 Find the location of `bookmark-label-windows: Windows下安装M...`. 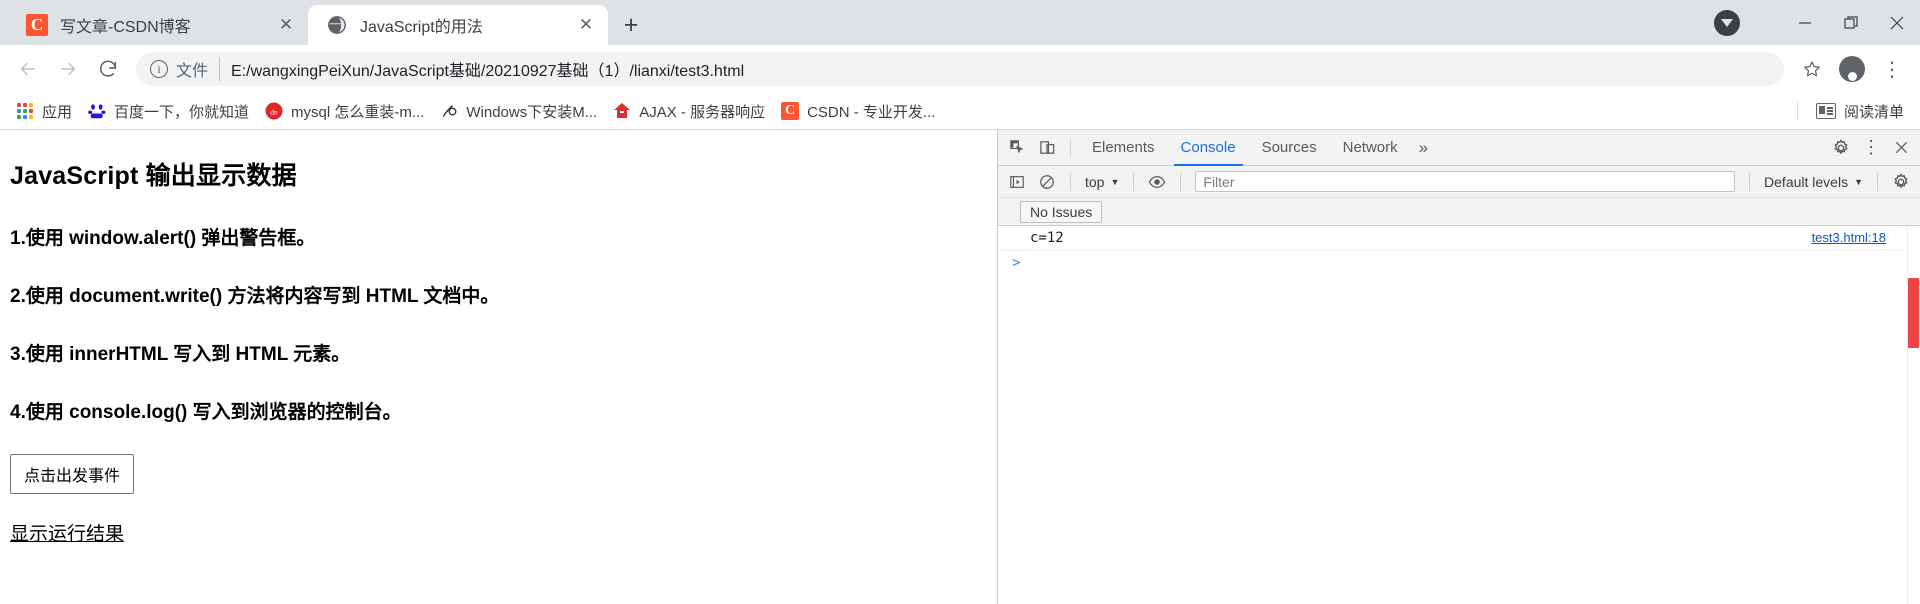

bookmark-label-windows: Windows下安装M... is located at coordinates (532, 112).